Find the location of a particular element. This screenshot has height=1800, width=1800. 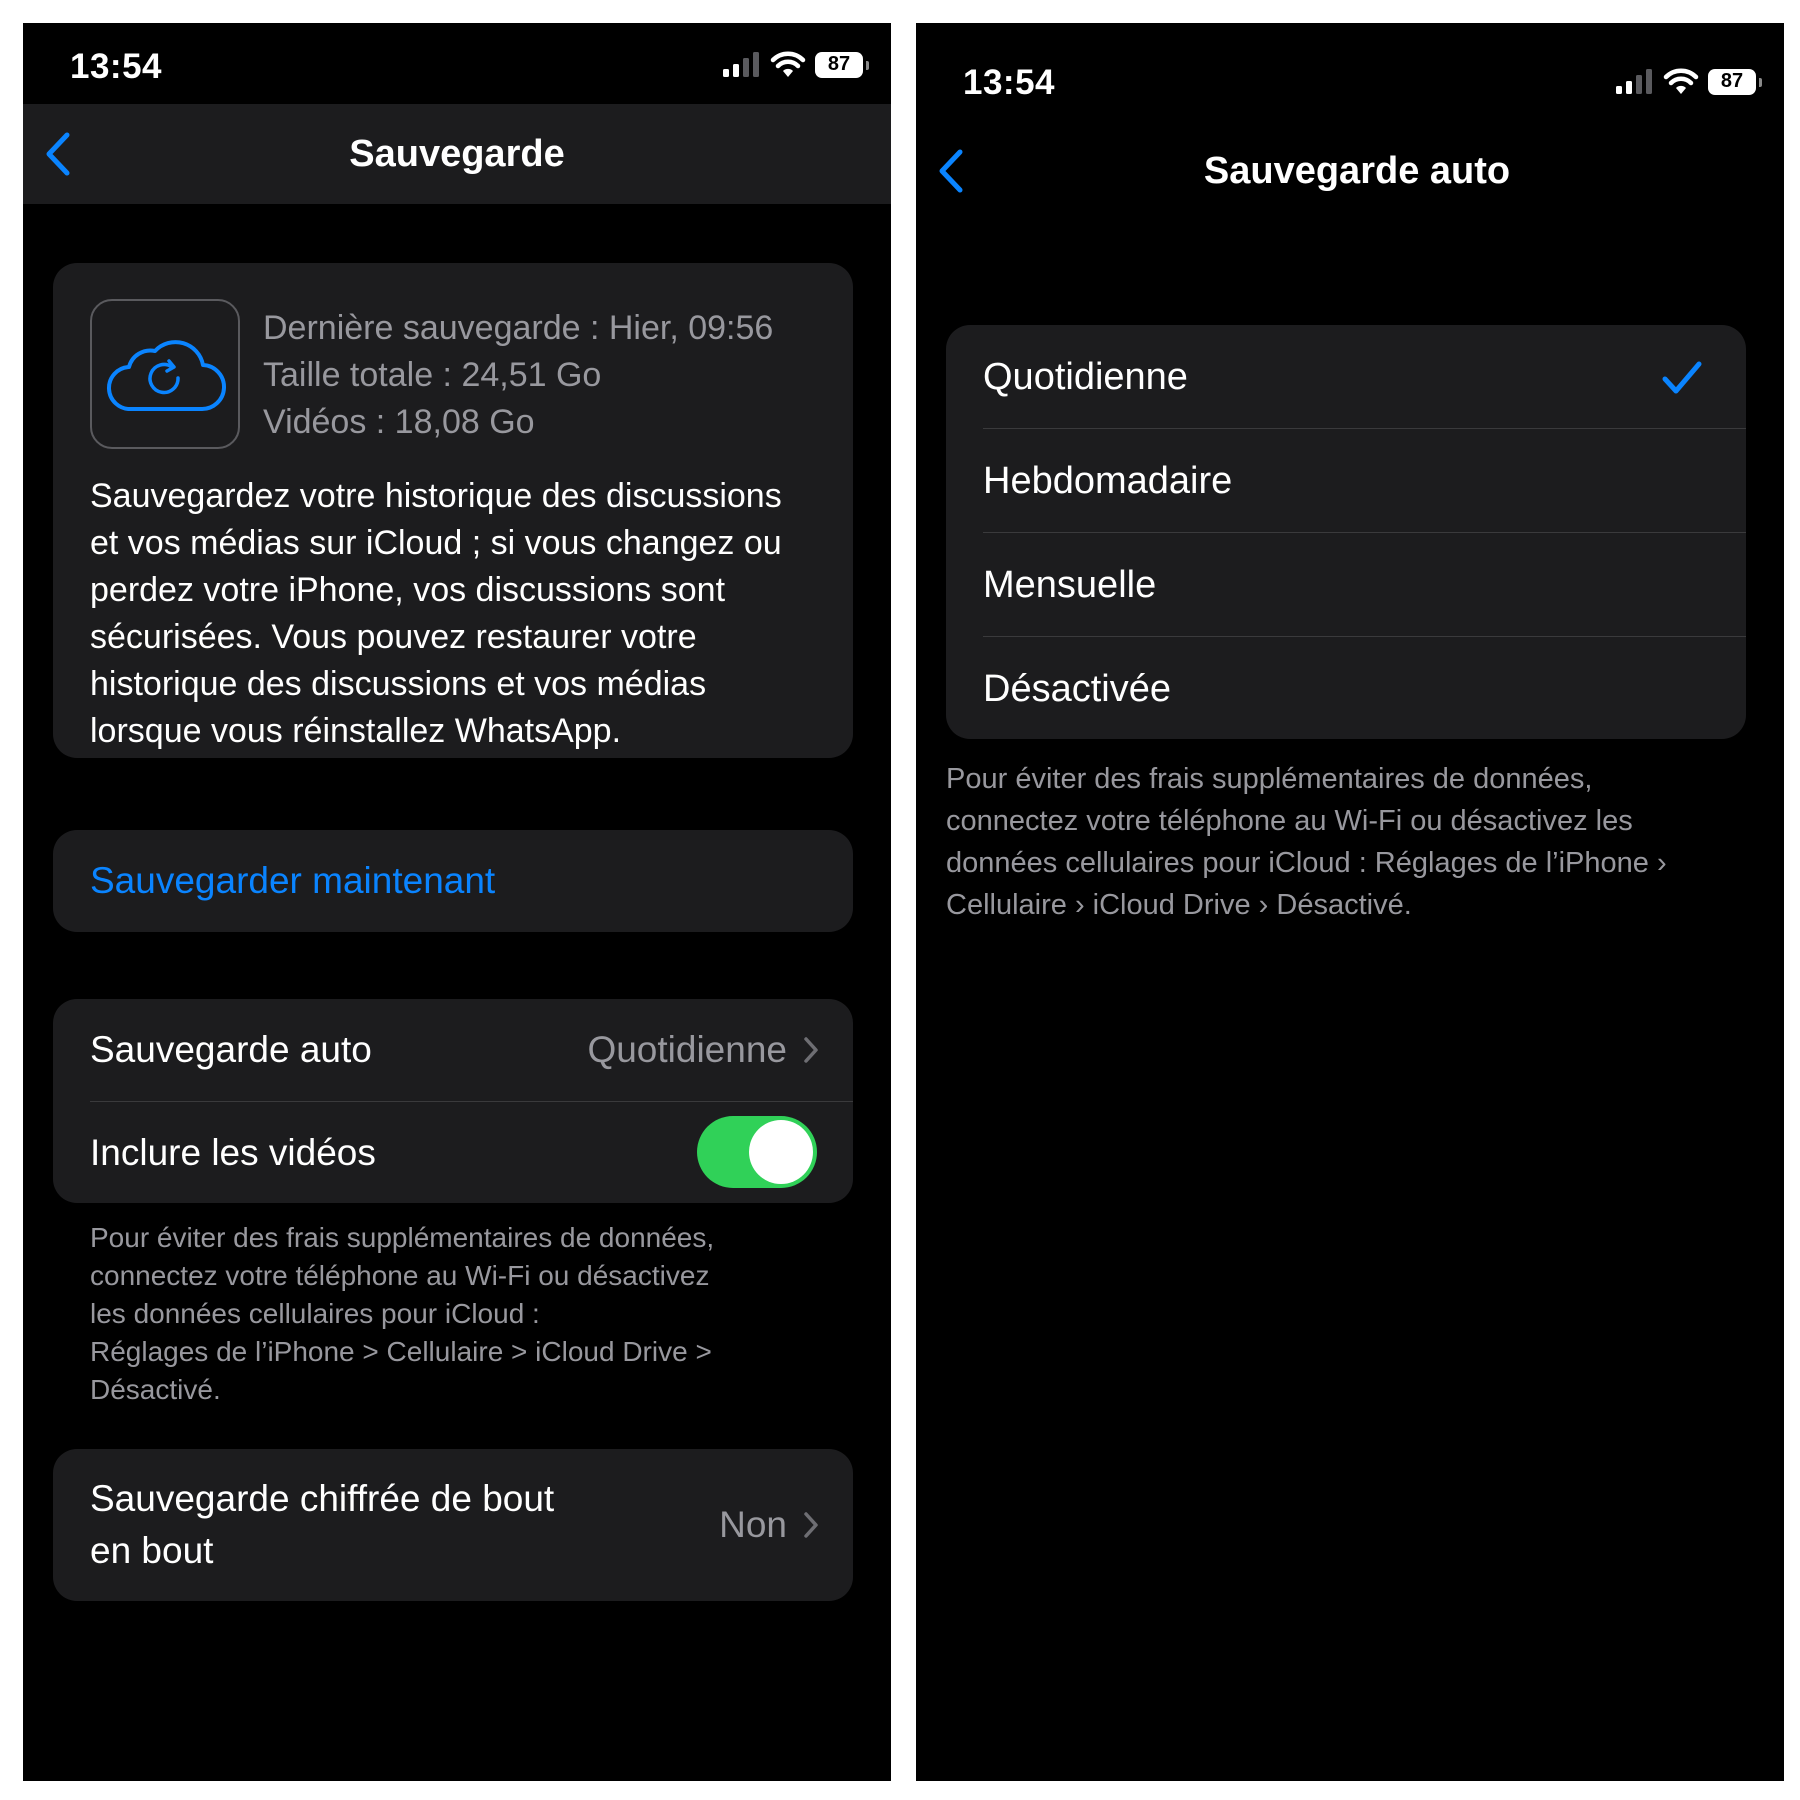

toggle-knob is located at coordinates (781, 1152).